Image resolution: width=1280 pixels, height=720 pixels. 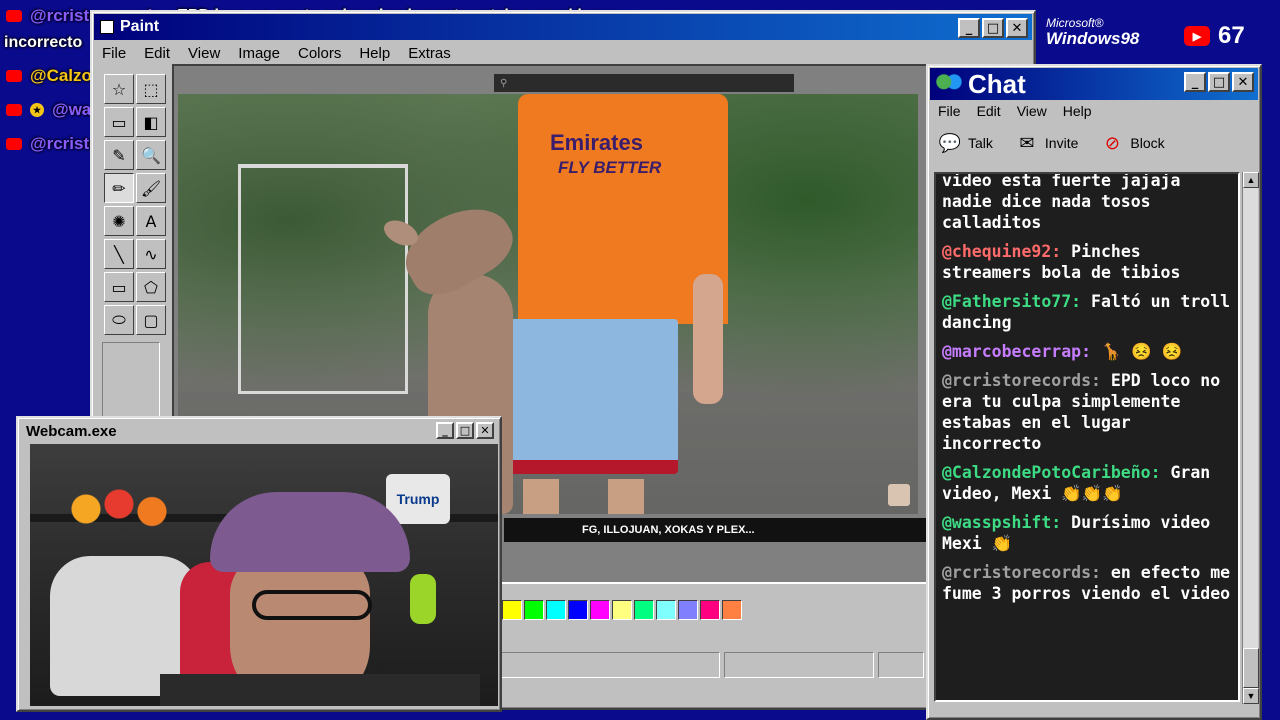 I want to click on cam-person-glasses, so click(x=312, y=605).